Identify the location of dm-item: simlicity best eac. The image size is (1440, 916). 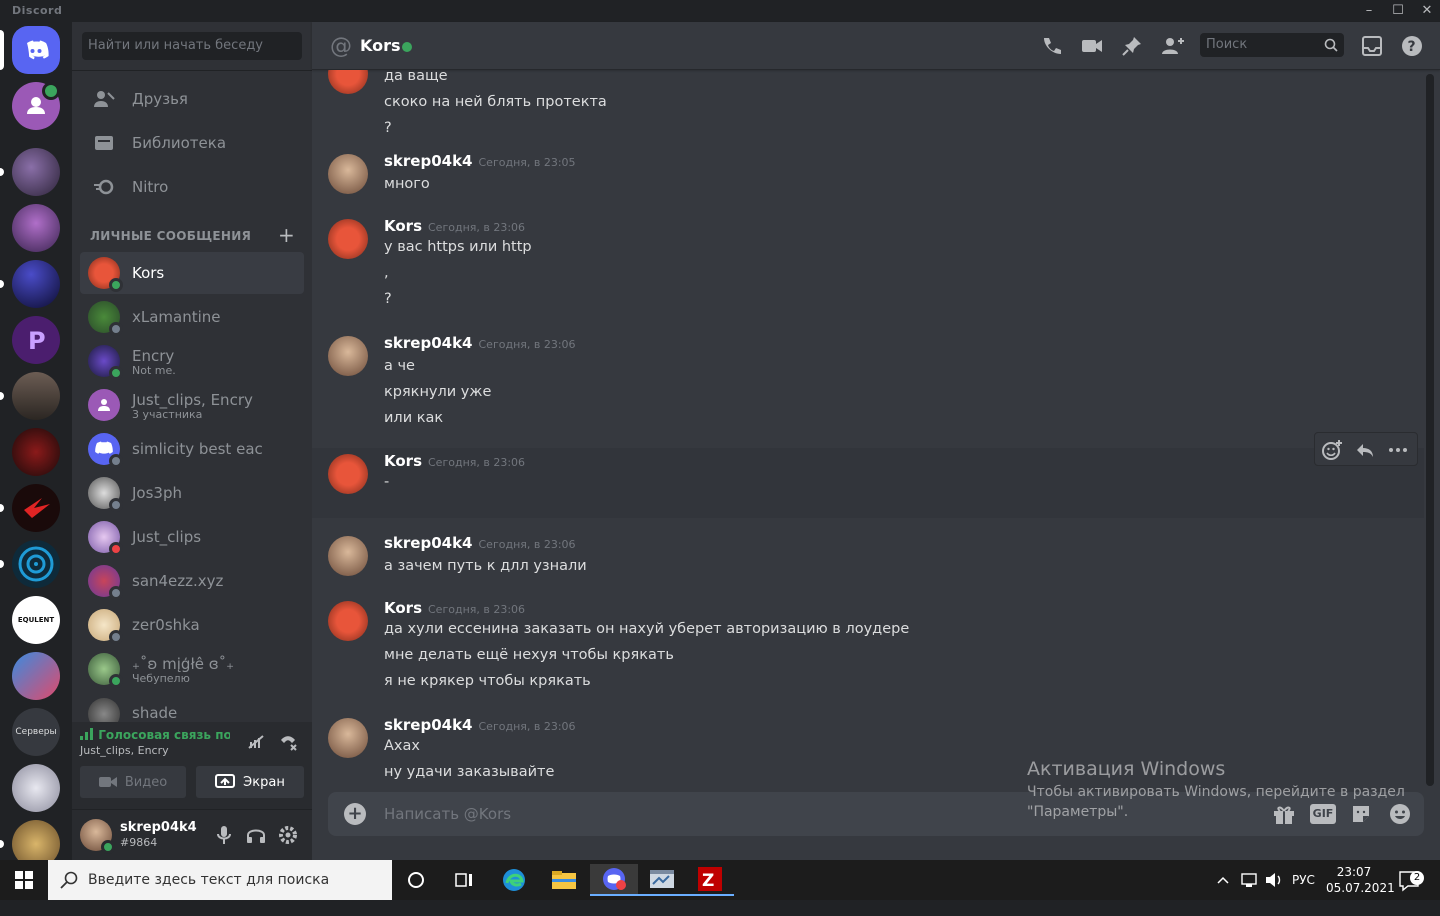
(192, 449).